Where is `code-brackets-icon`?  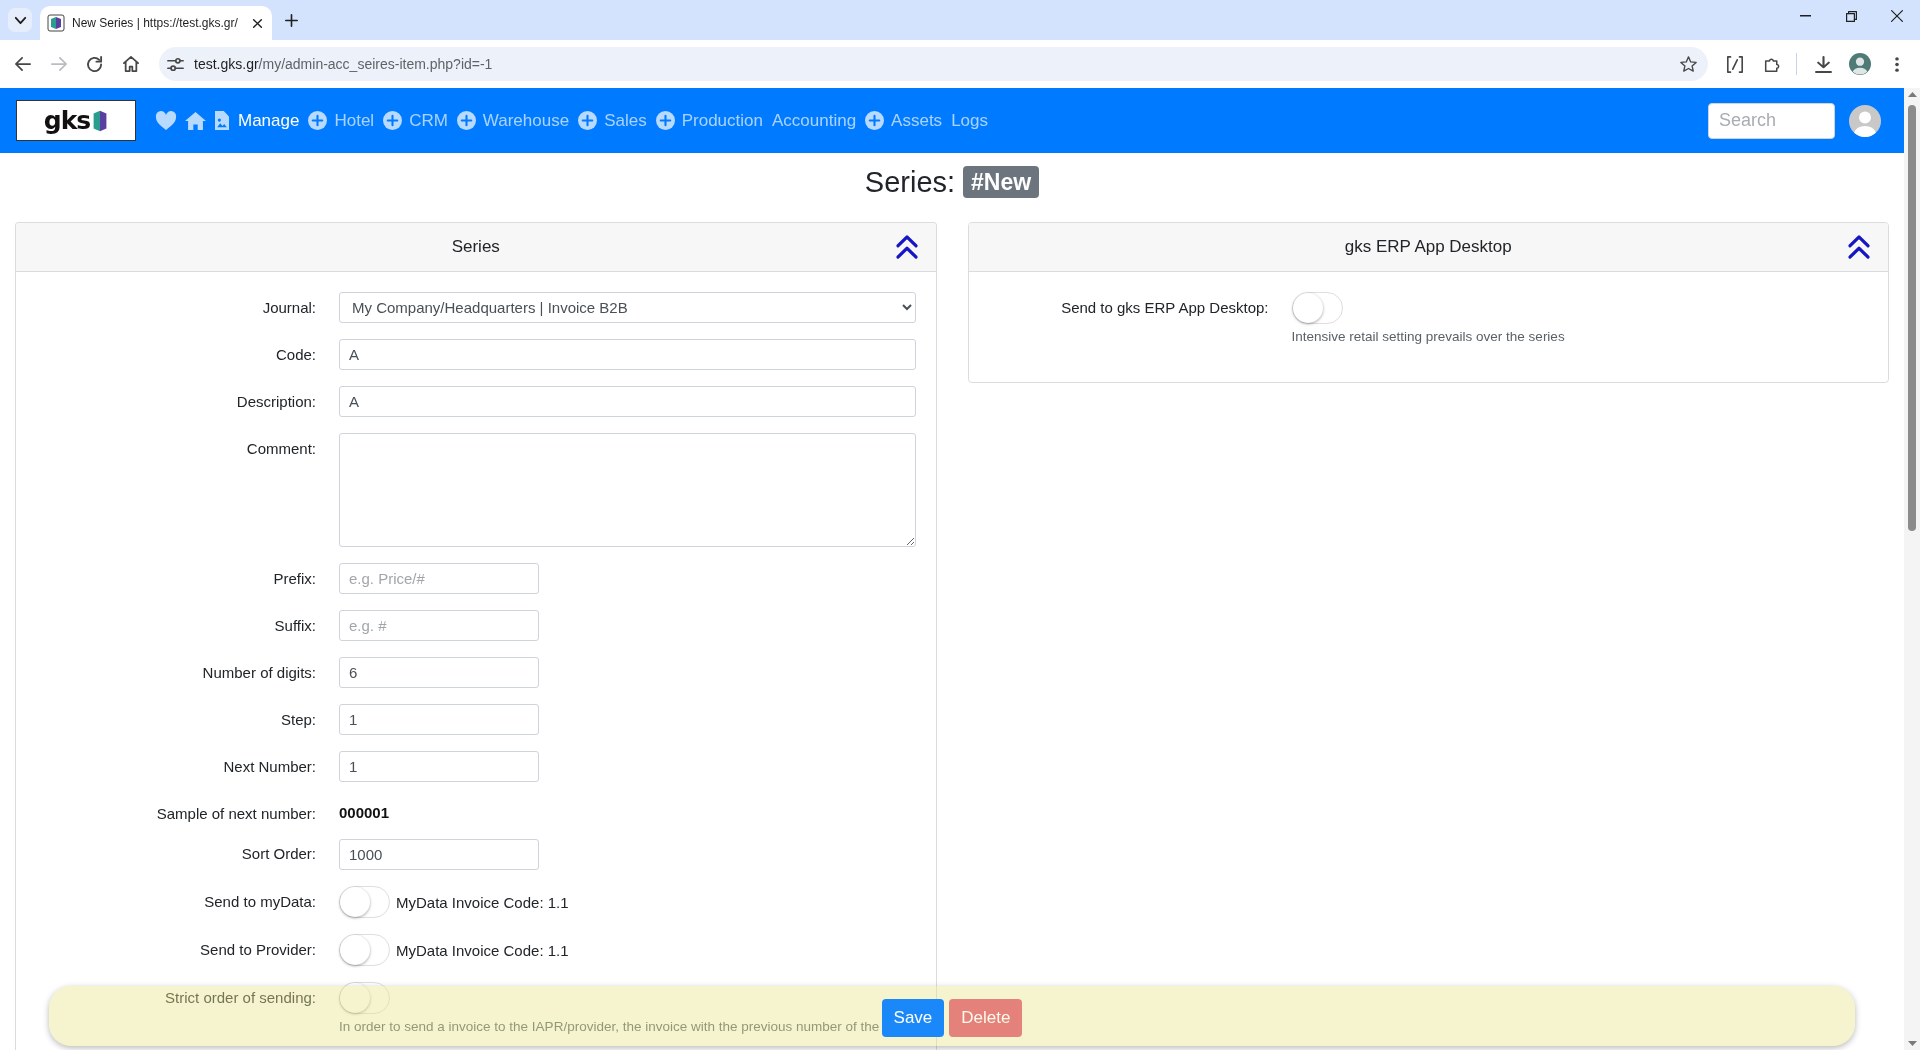
code-brackets-icon is located at coordinates (1735, 64).